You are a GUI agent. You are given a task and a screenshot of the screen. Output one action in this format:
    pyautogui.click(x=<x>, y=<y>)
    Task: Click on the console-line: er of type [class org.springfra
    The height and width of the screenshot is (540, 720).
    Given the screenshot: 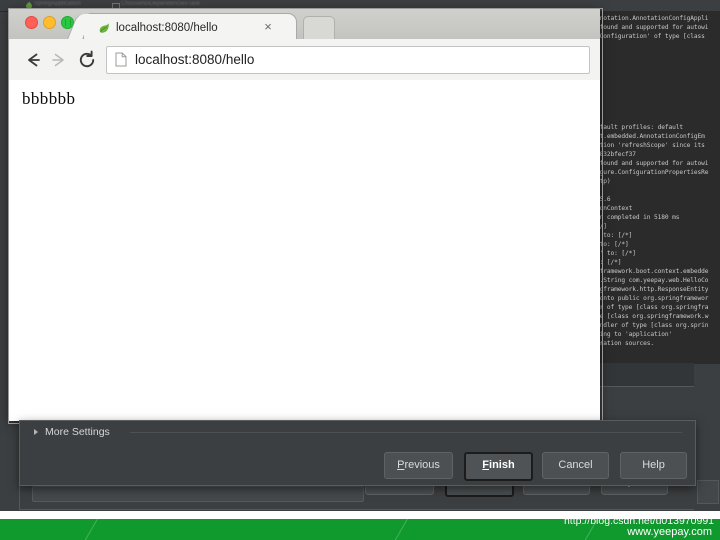 What is the action you would take?
    pyautogui.click(x=652, y=307)
    